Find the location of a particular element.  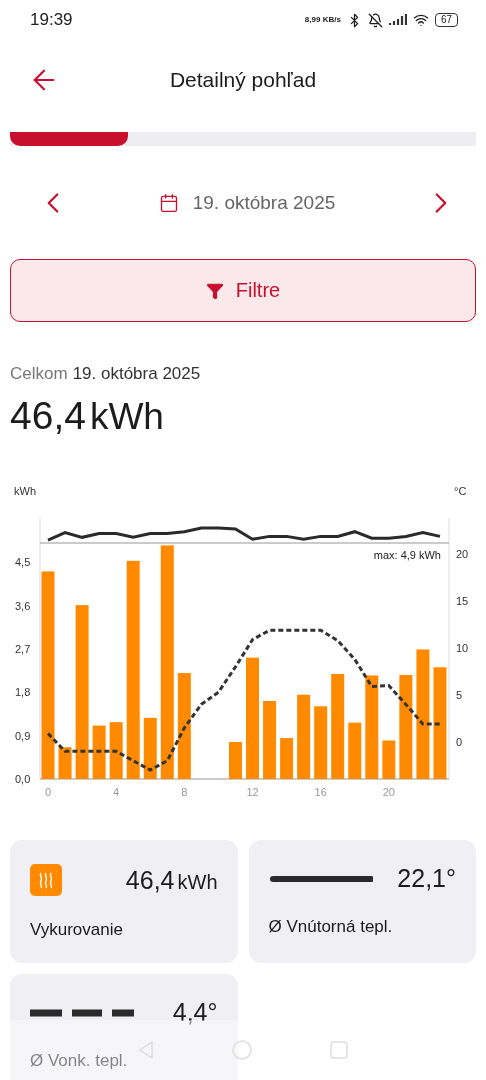

signal-icon is located at coordinates (397, 20).